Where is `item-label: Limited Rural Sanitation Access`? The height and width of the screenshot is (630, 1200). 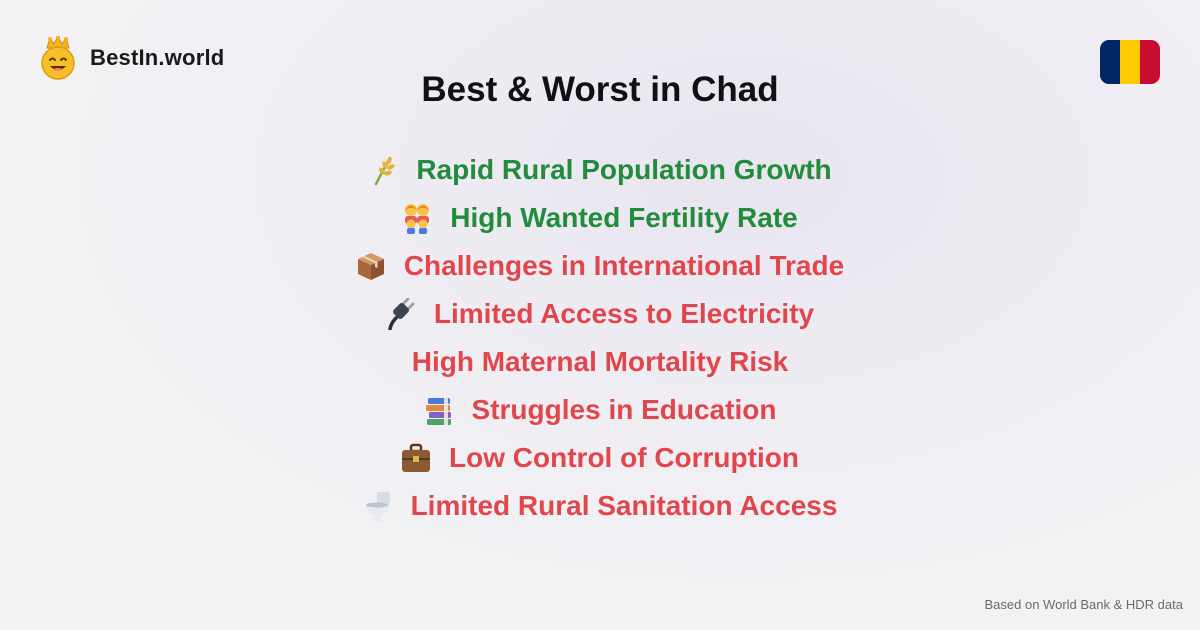
item-label: Limited Rural Sanitation Access is located at coordinates (624, 505).